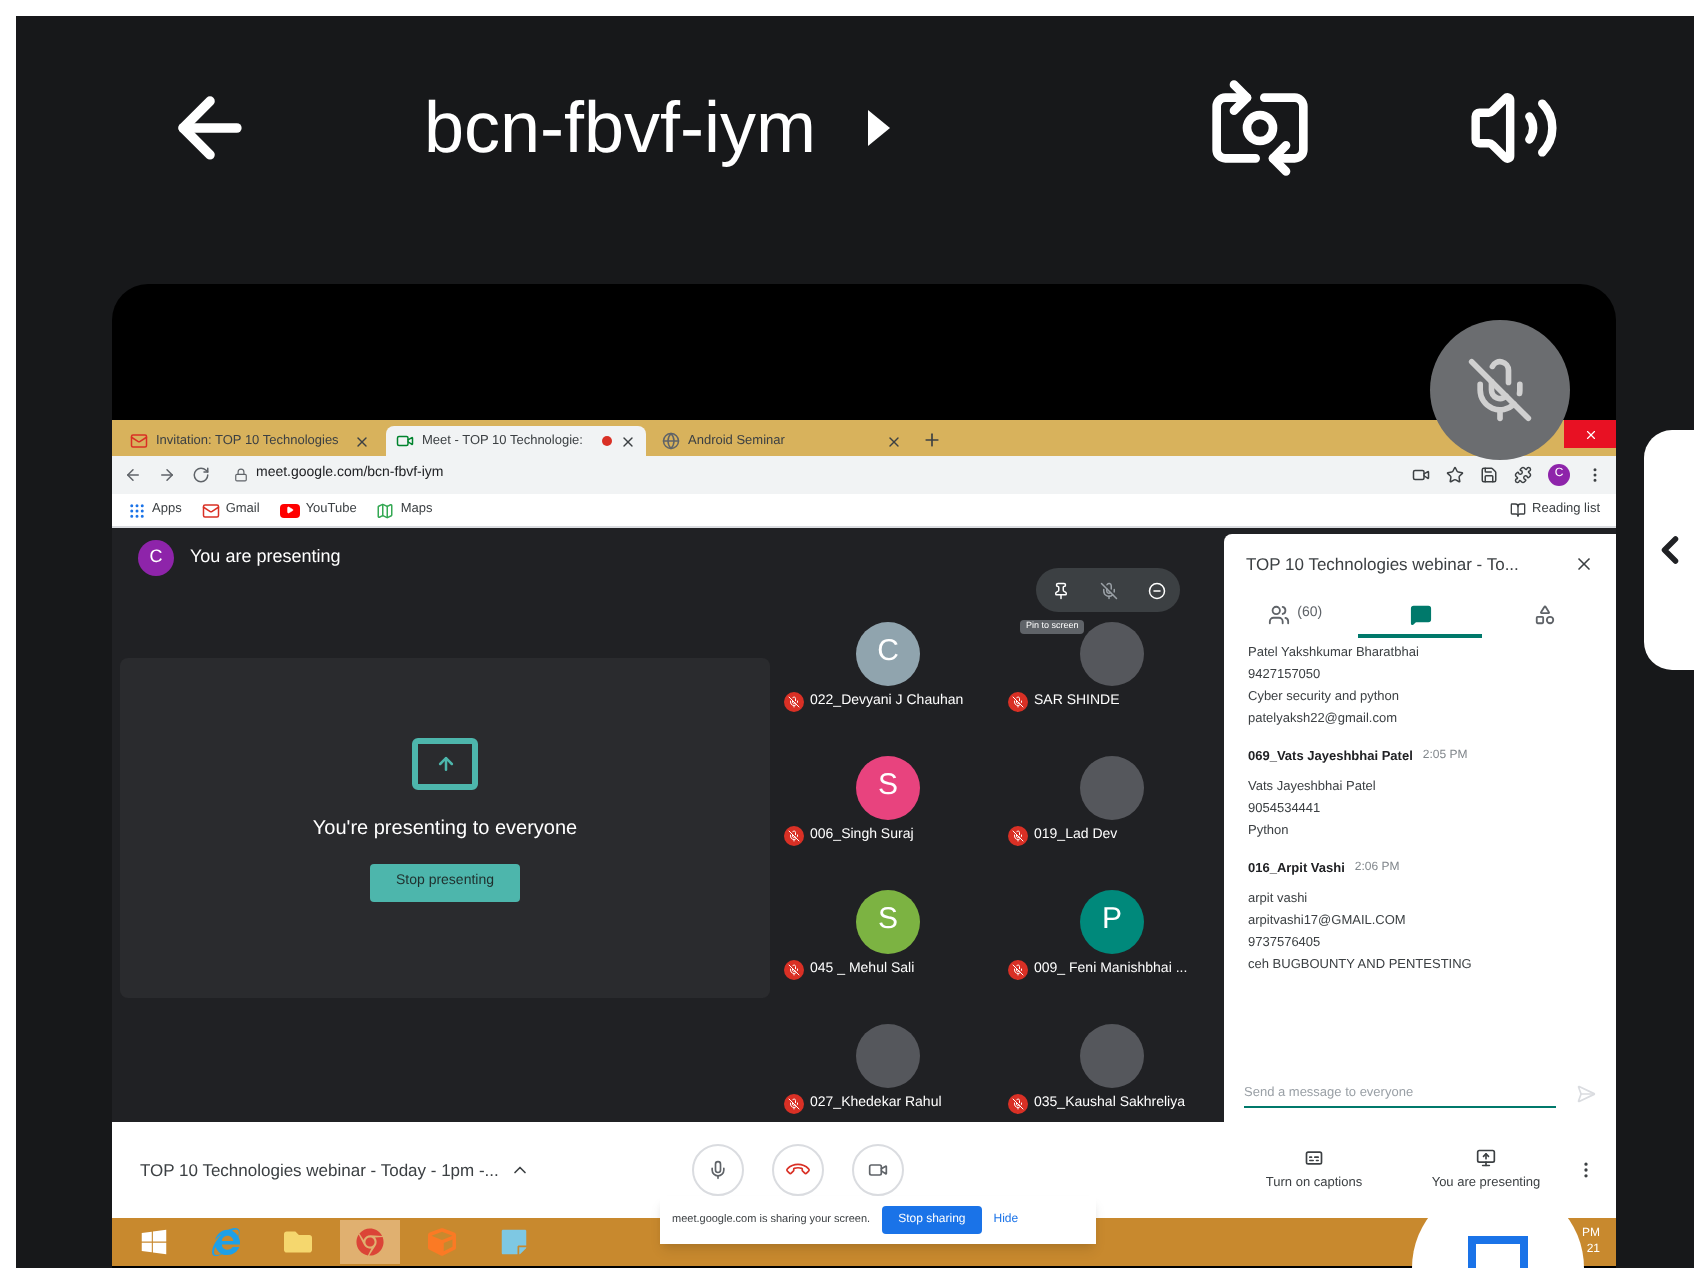 The width and height of the screenshot is (1694, 1268). Describe the element at coordinates (1518, 510) in the screenshot. I see `book-icon` at that location.